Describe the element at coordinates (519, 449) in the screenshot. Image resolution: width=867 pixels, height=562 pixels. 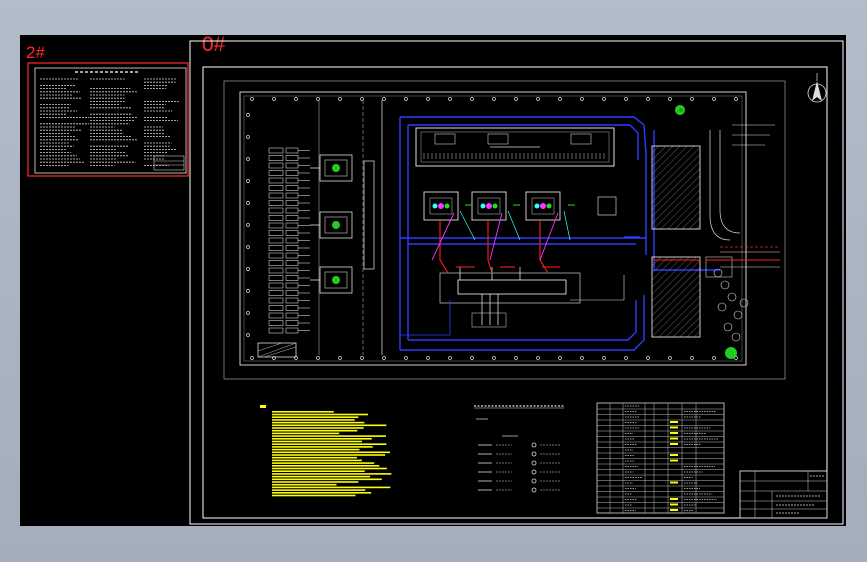
I see `legend` at that location.